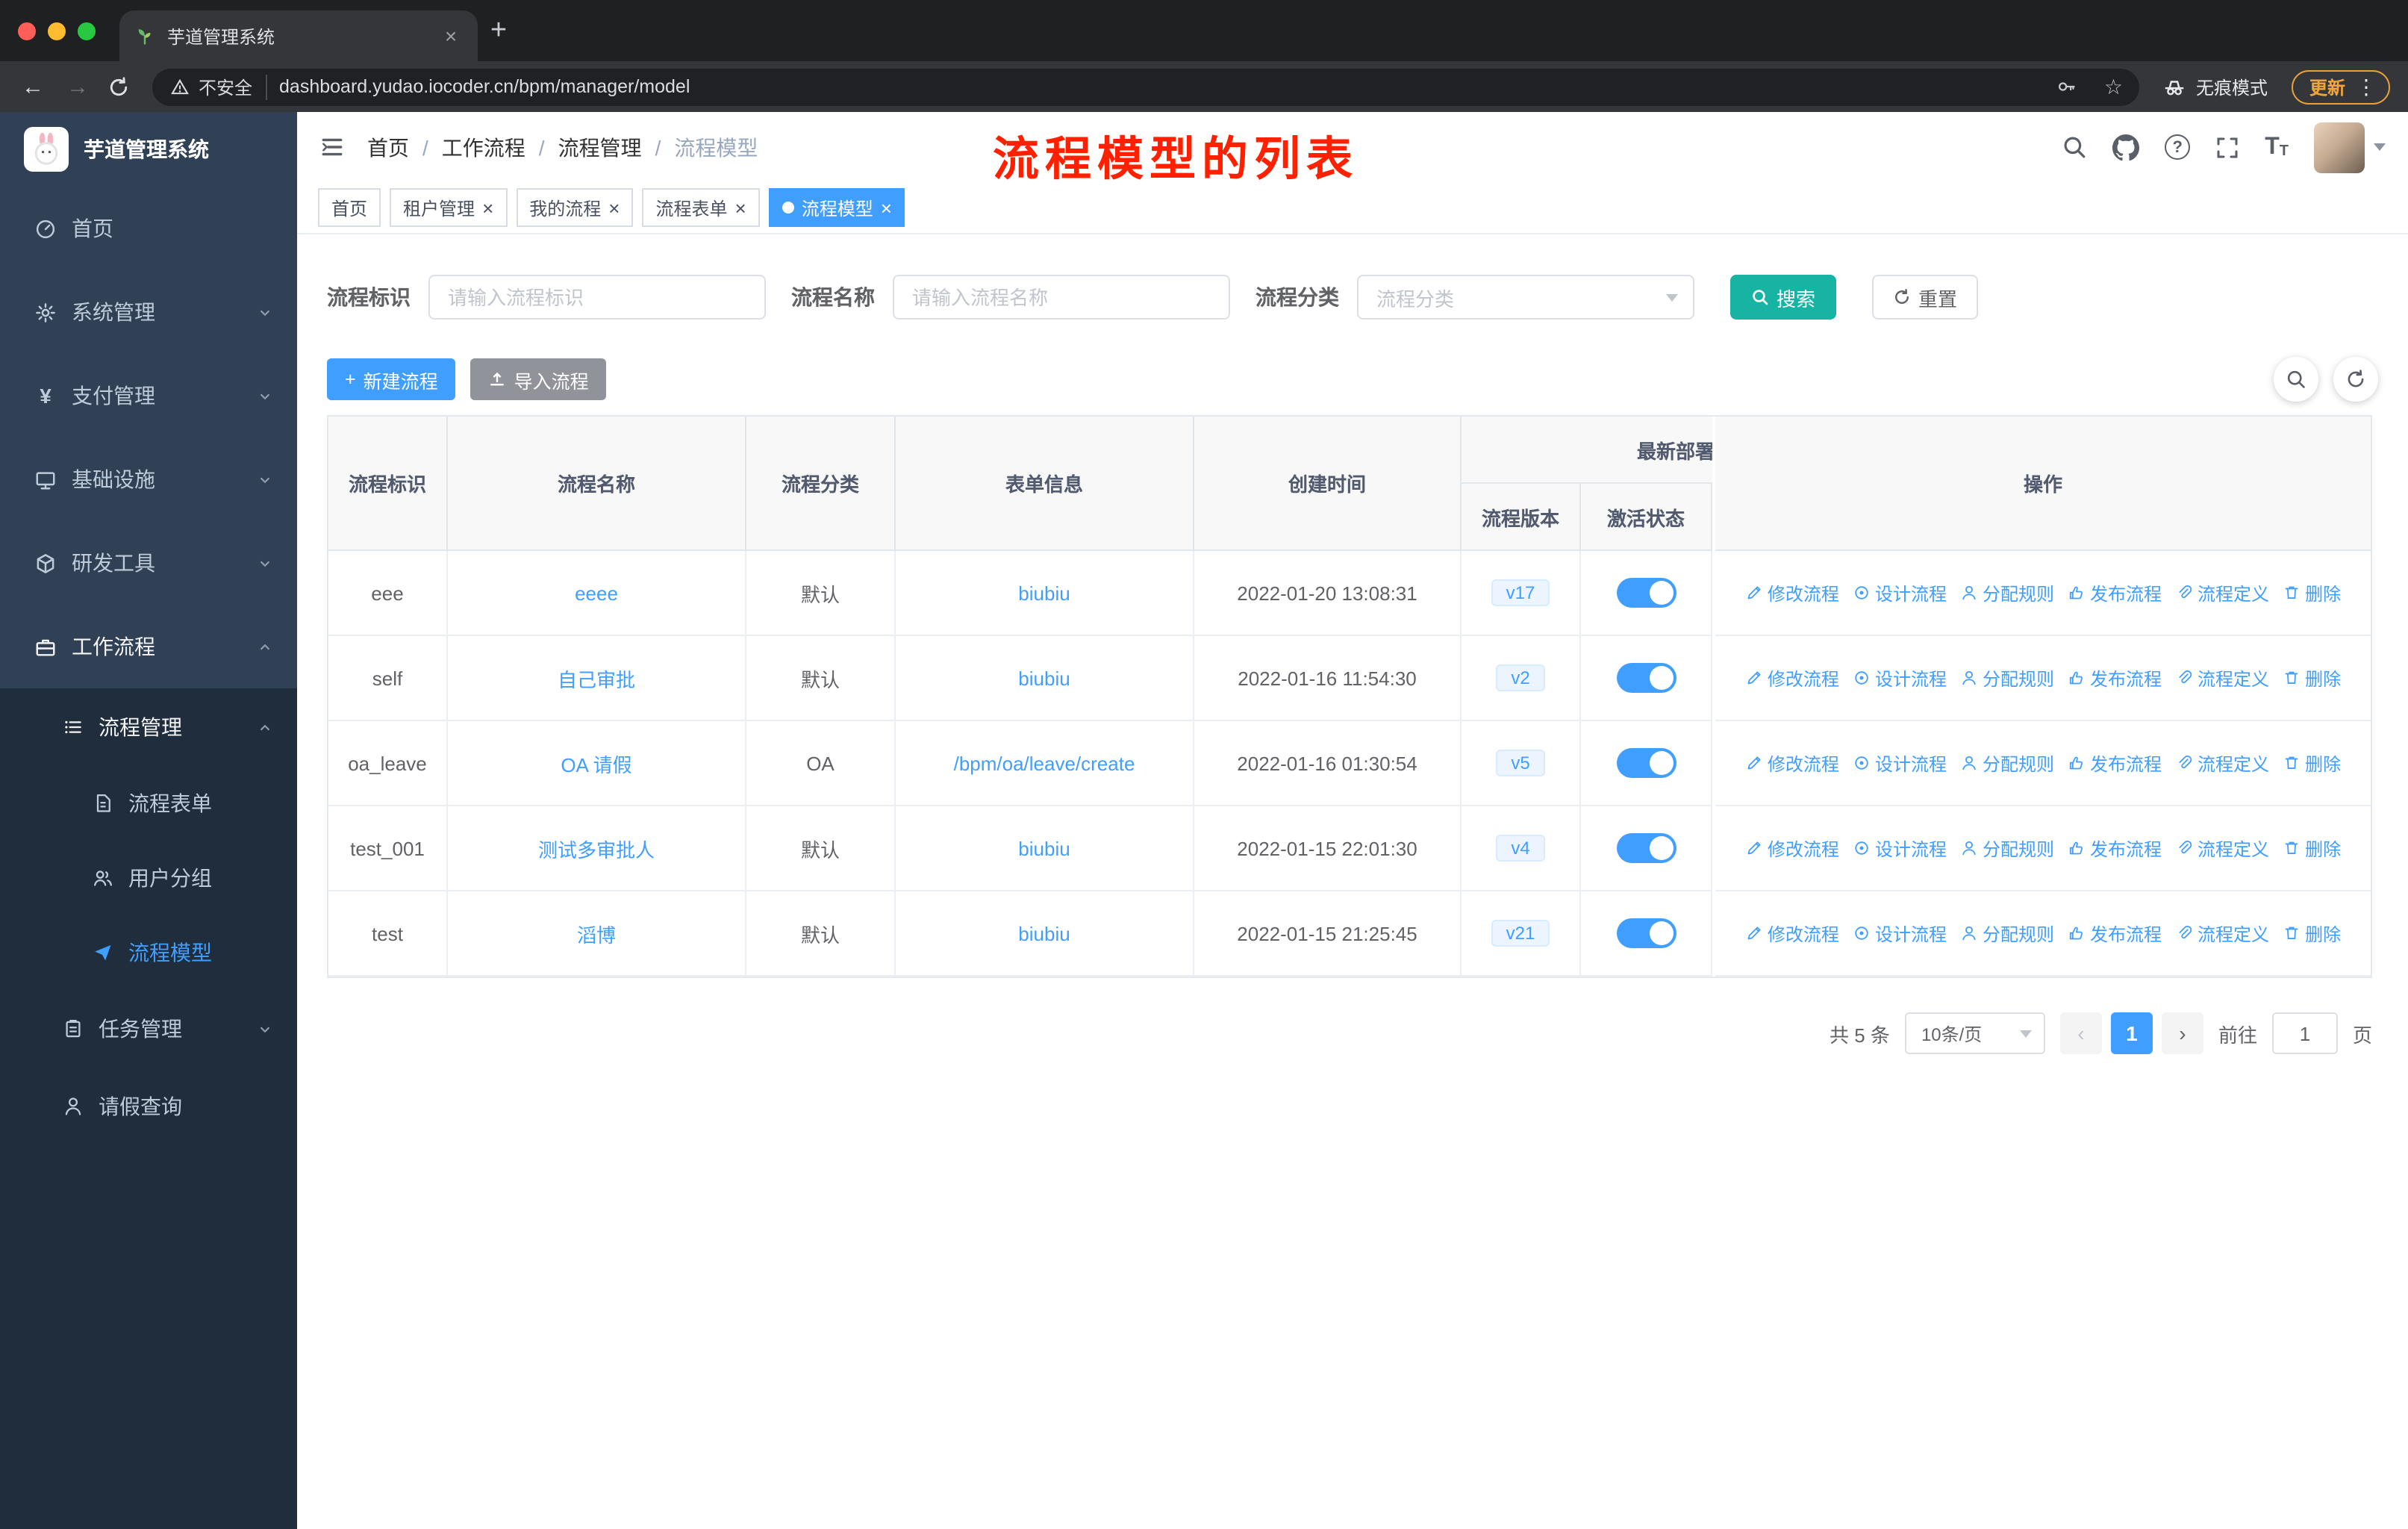 The width and height of the screenshot is (2408, 1529). Describe the element at coordinates (1925, 297) in the screenshot. I see `reset-button: 重置` at that location.